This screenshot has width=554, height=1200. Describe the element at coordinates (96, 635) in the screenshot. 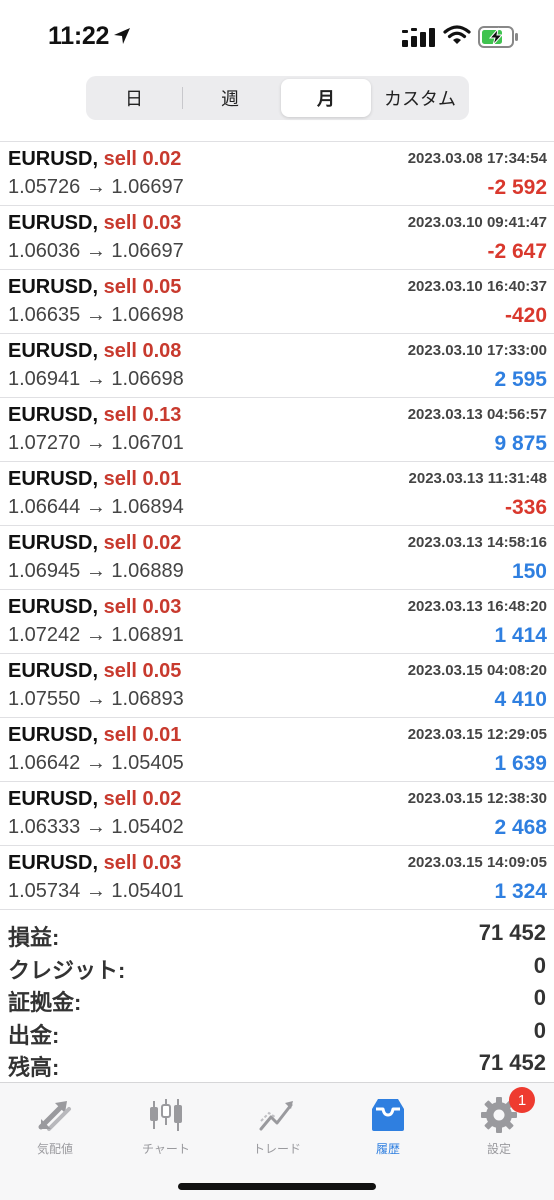

I see `trade-prices: 1.07242 → 1.06891` at that location.